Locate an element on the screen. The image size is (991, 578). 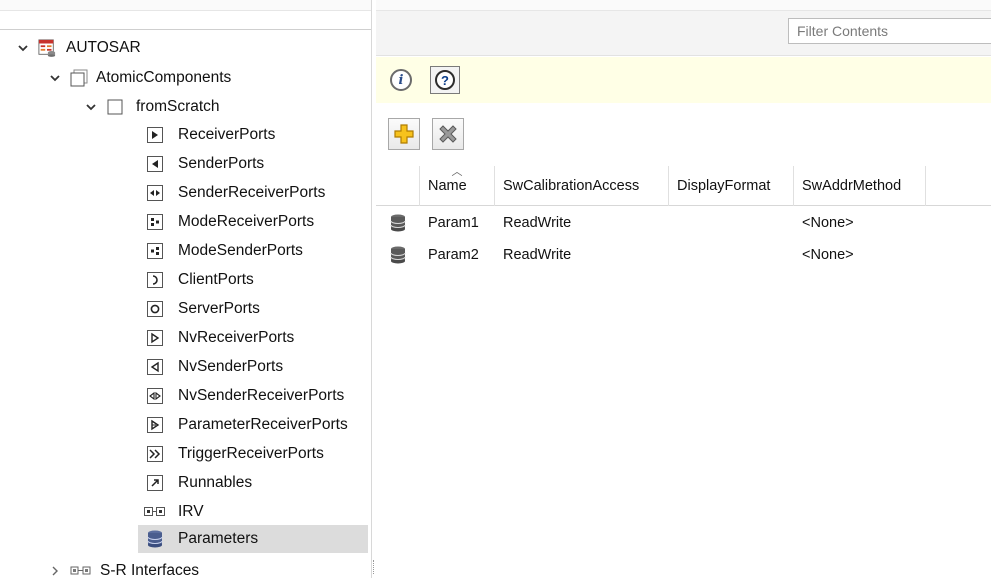
splitter-grip is located at coordinates (374, 567).